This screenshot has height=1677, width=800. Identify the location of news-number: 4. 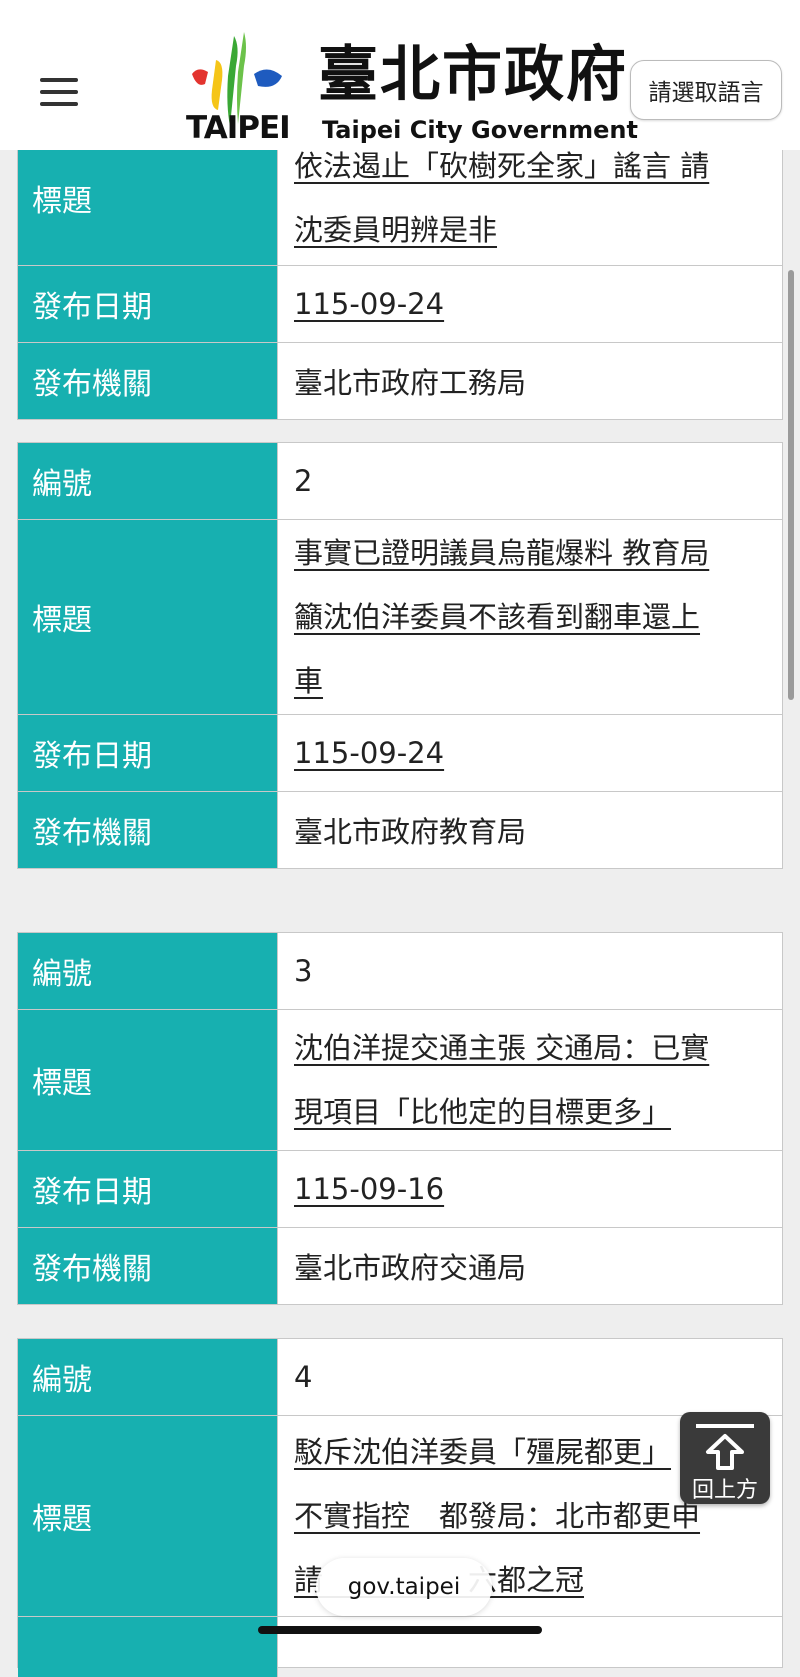
(303, 1377).